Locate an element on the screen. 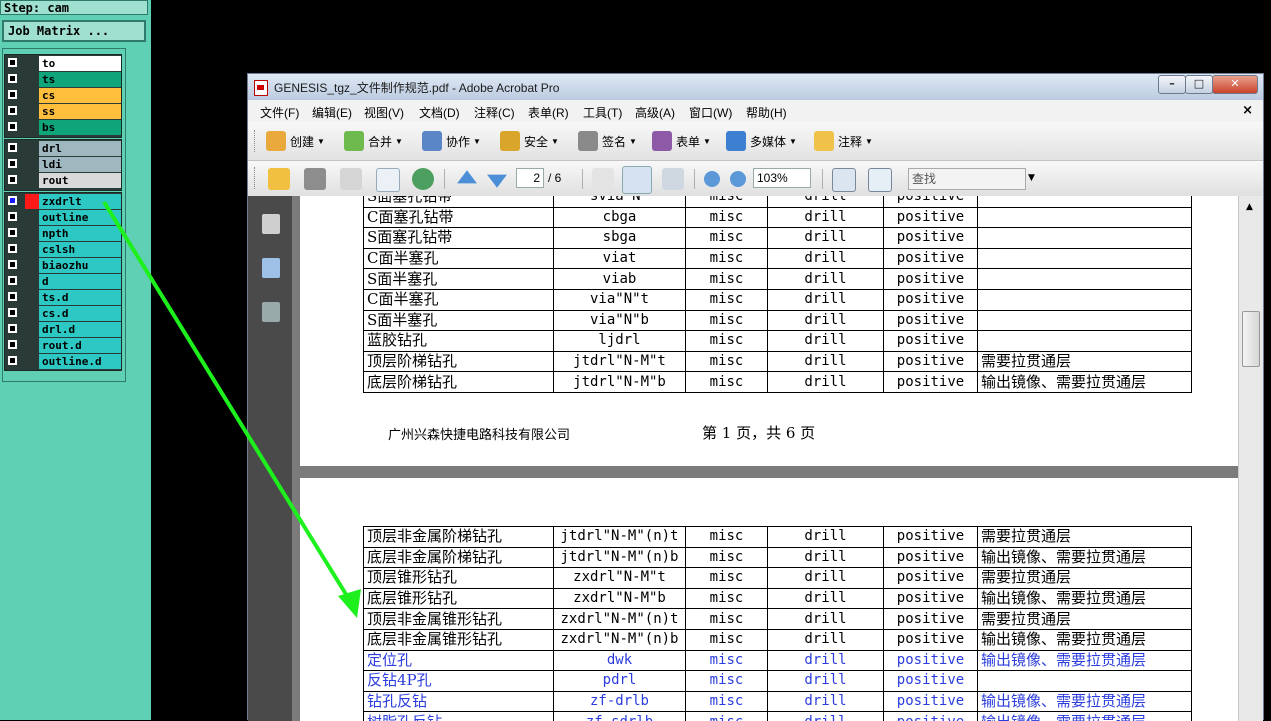 The image size is (1271, 721). layer-name: zxdrlt is located at coordinates (80, 201).